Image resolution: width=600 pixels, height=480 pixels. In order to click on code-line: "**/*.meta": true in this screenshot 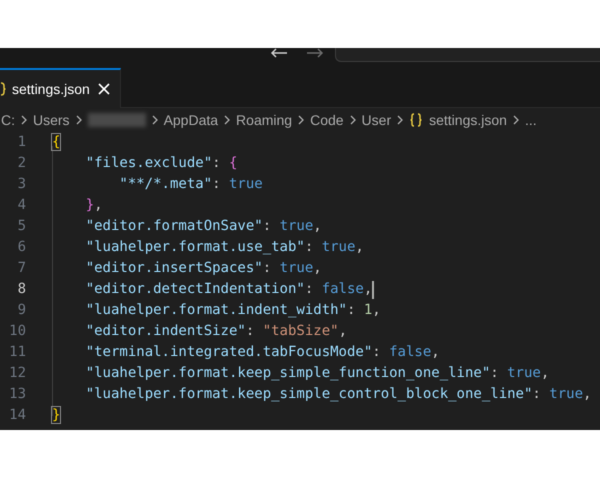, I will do `click(191, 184)`.